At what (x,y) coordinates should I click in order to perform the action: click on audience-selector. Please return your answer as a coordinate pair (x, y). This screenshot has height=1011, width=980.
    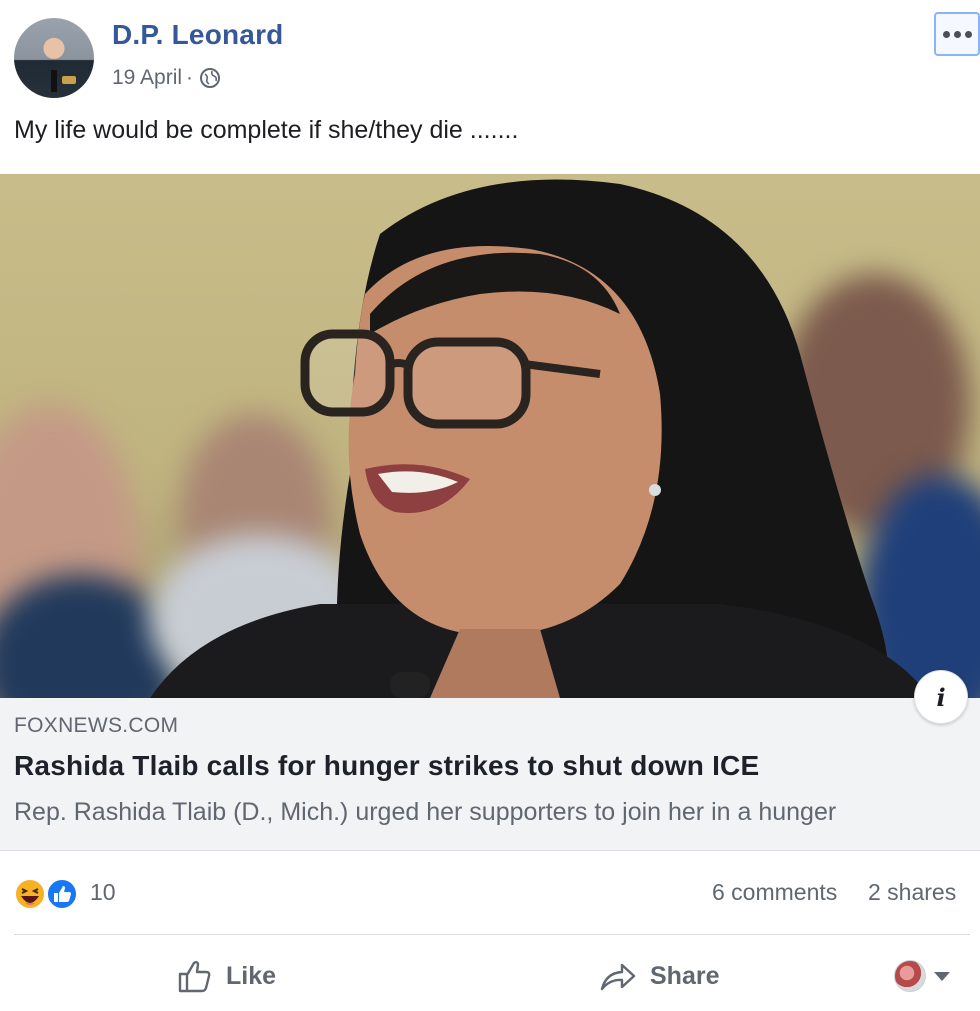
    Looking at the image, I should click on (926, 976).